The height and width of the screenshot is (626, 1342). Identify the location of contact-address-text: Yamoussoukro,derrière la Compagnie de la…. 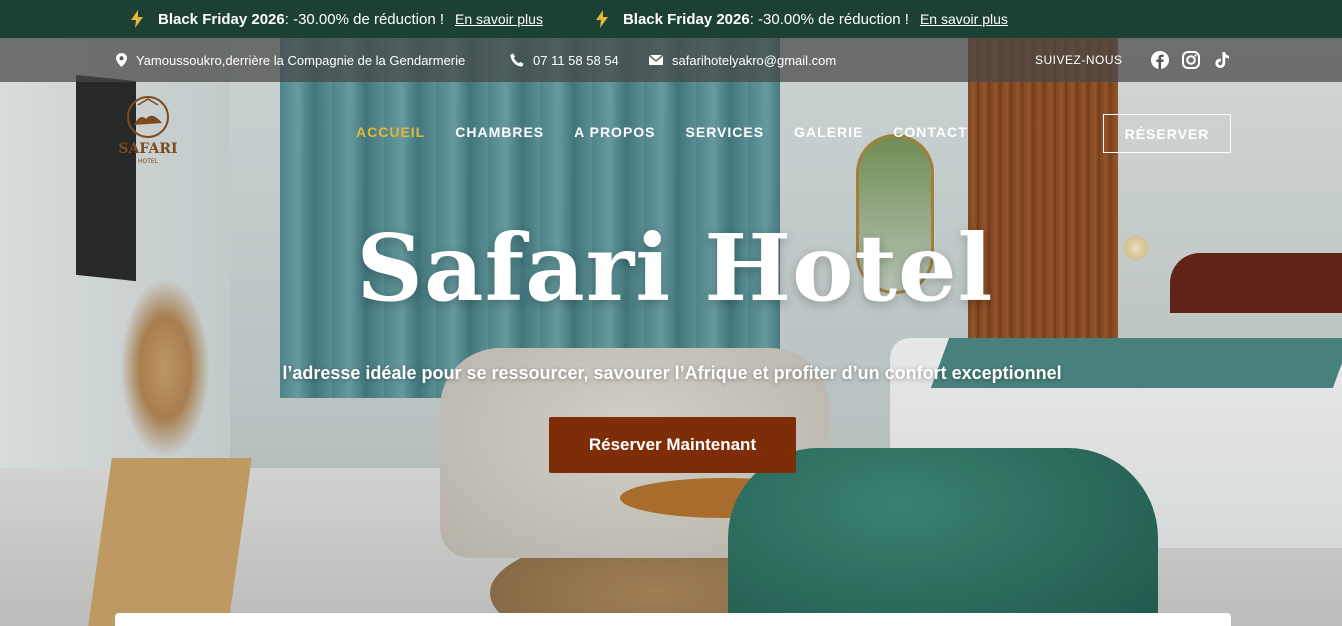
(301, 60).